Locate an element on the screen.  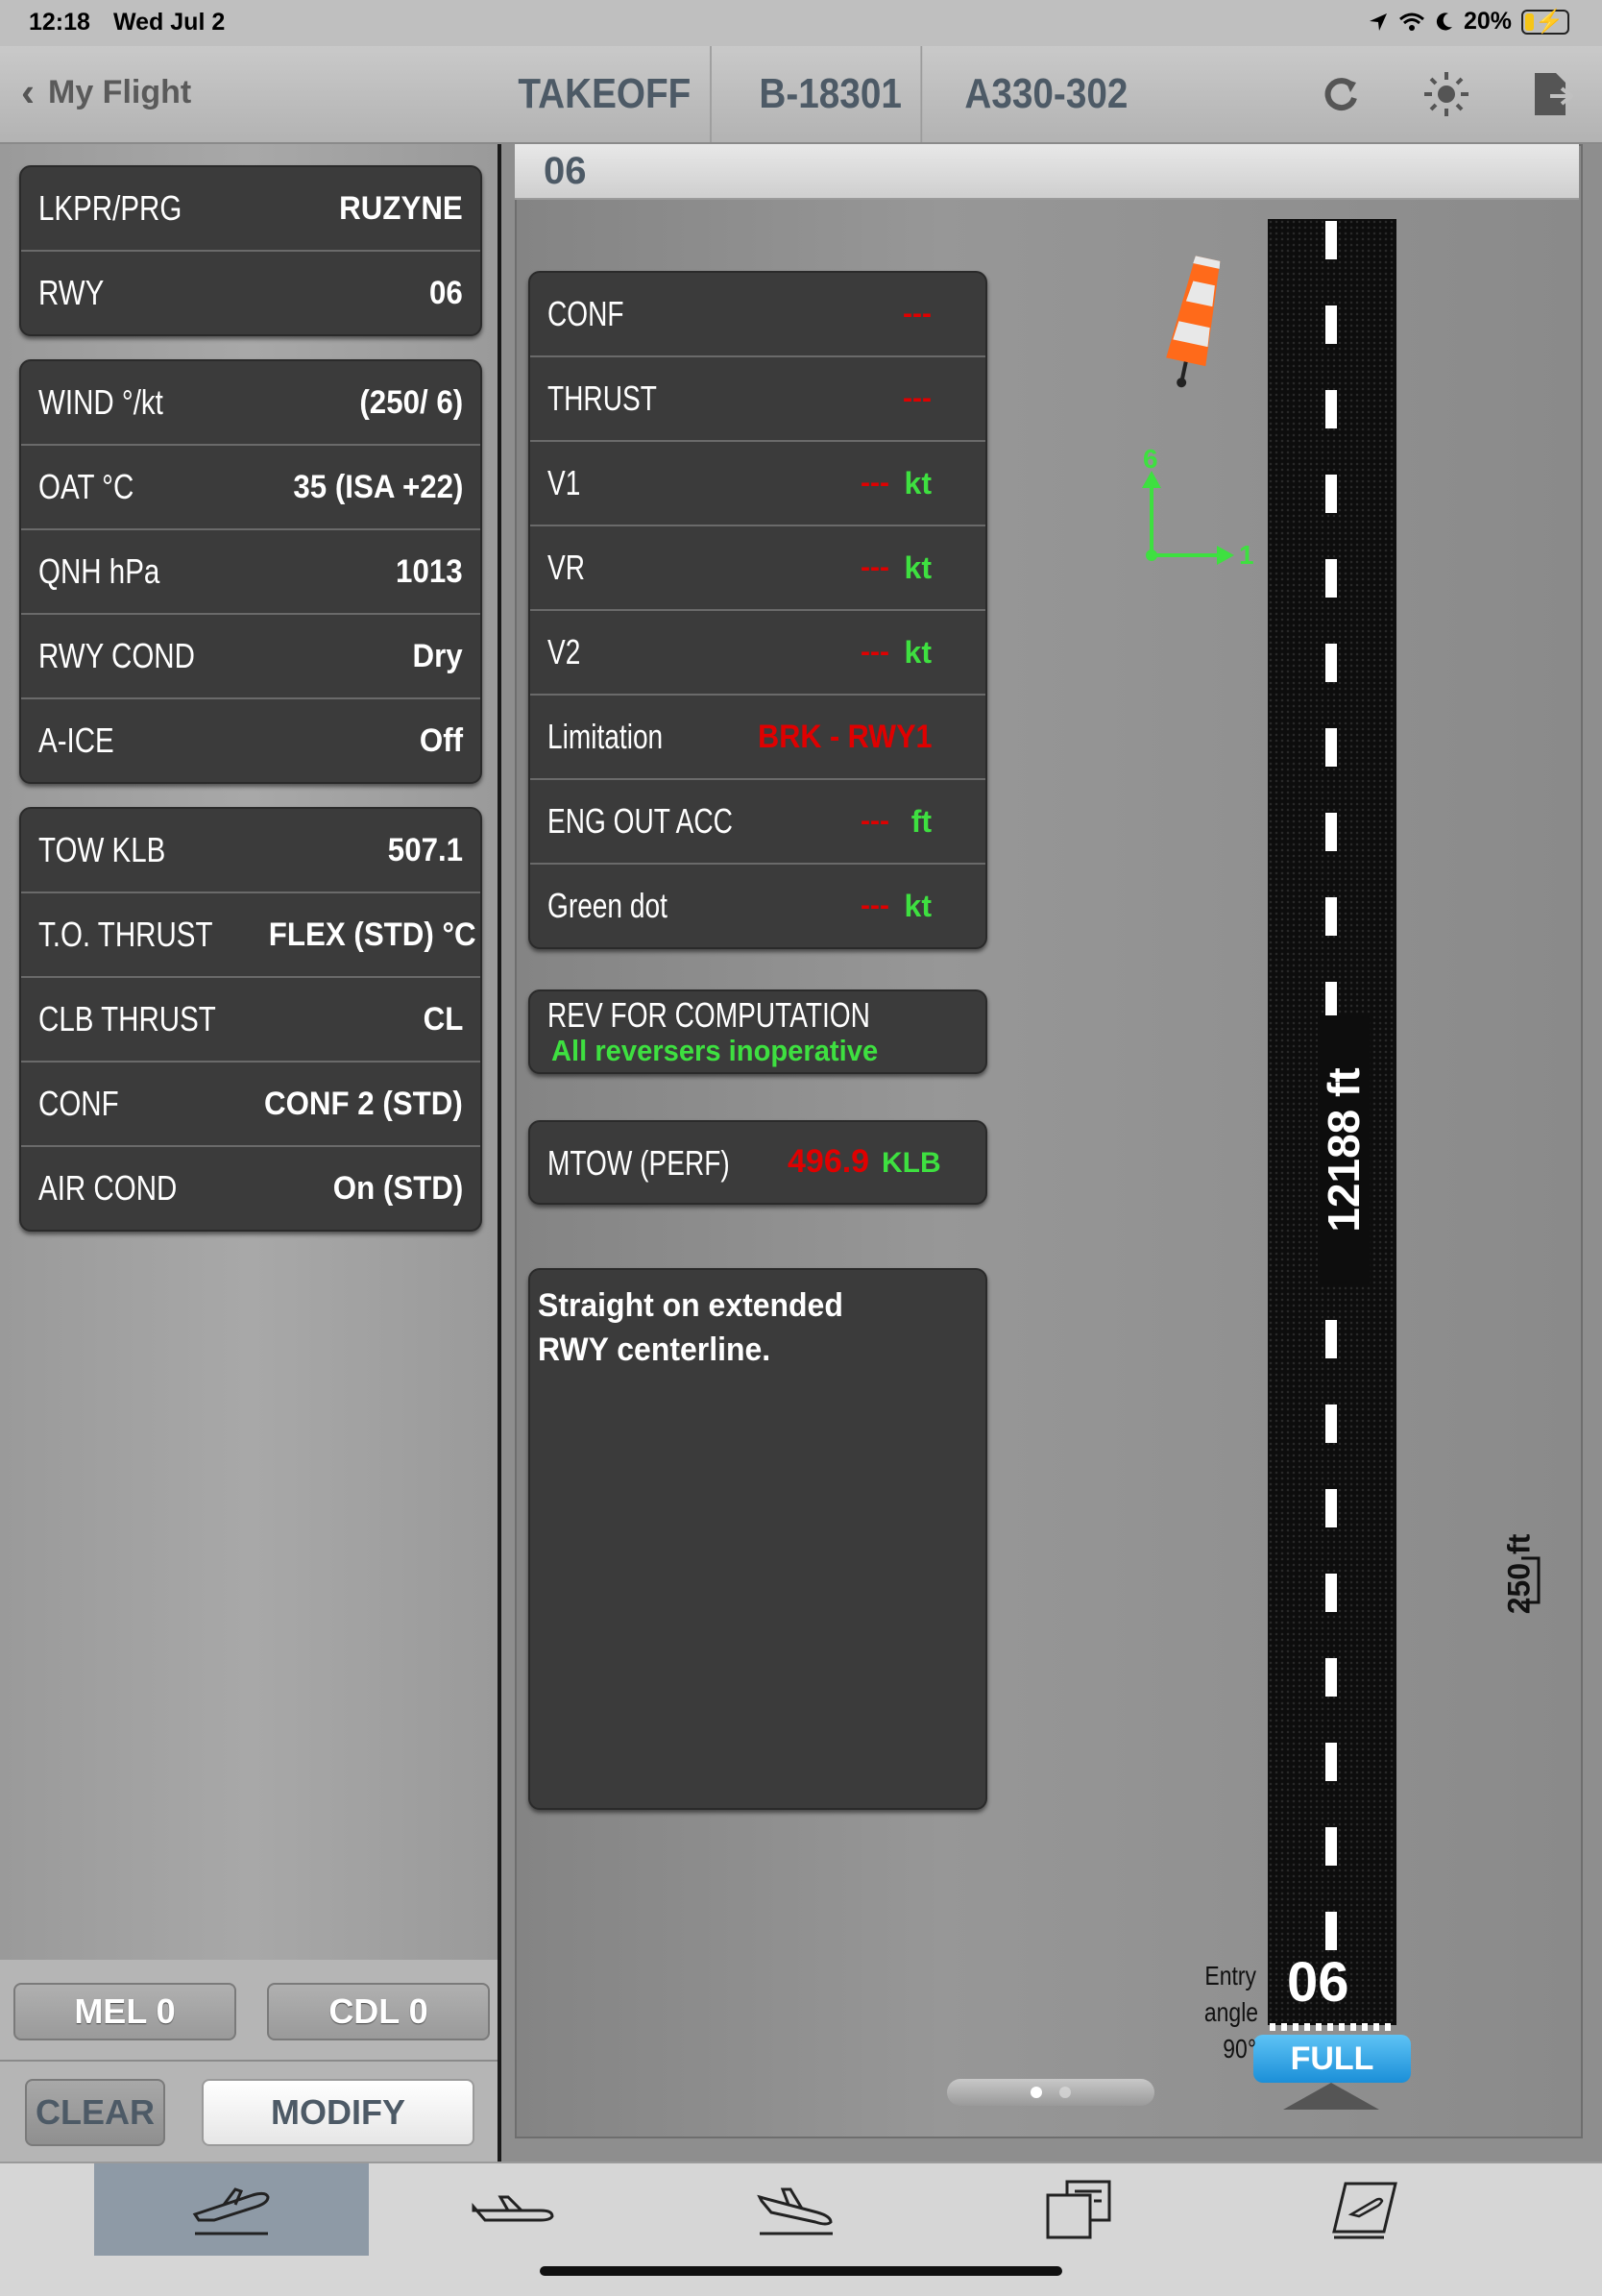
to-thrust-value: FLEX (STD) °C is located at coordinates (373, 934).